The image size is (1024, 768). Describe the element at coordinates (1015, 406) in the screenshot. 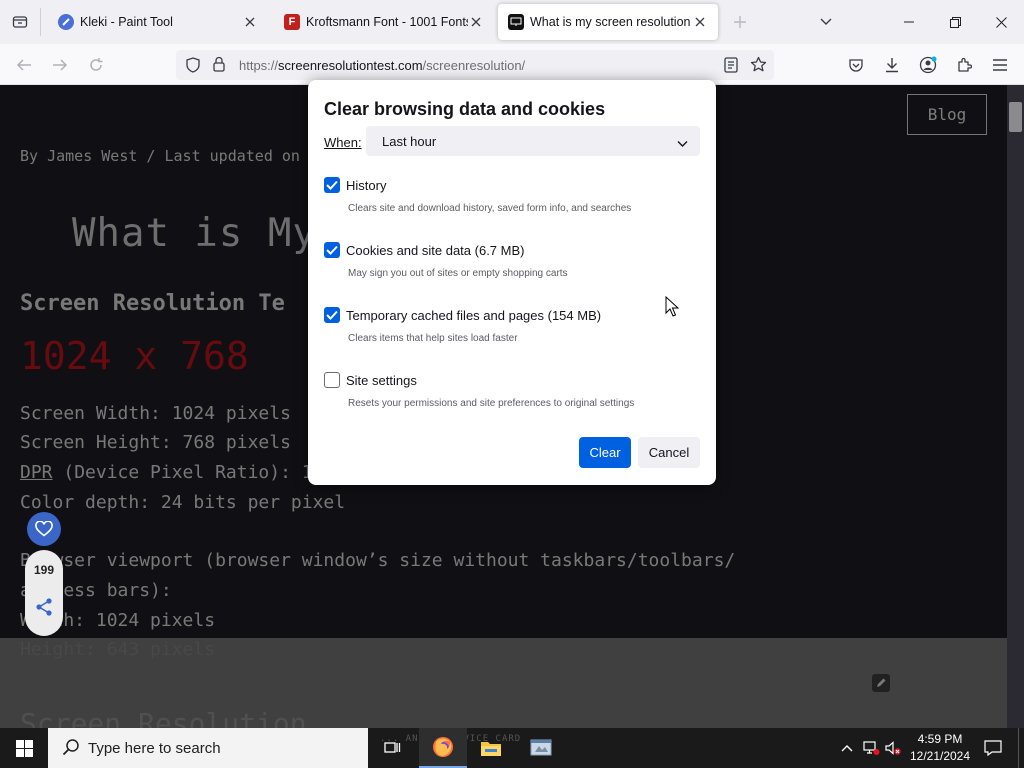

I see `page-scrollbar` at that location.